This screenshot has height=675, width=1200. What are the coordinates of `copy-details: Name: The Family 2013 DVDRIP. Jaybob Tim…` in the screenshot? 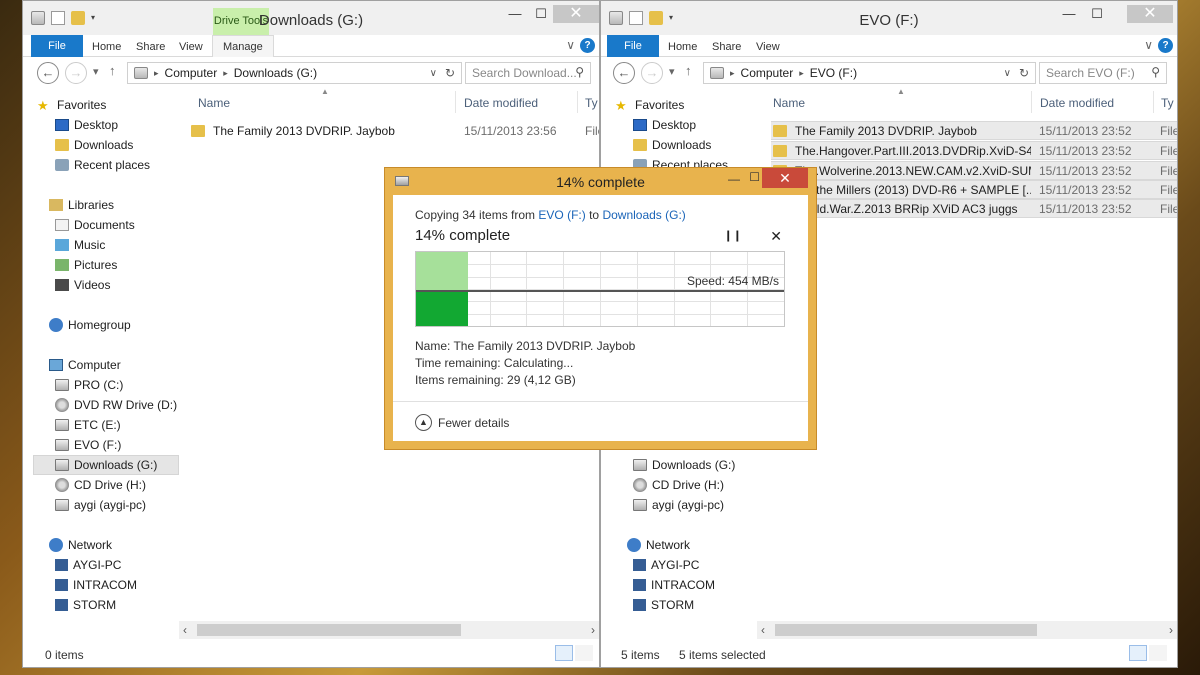 It's located at (525, 363).